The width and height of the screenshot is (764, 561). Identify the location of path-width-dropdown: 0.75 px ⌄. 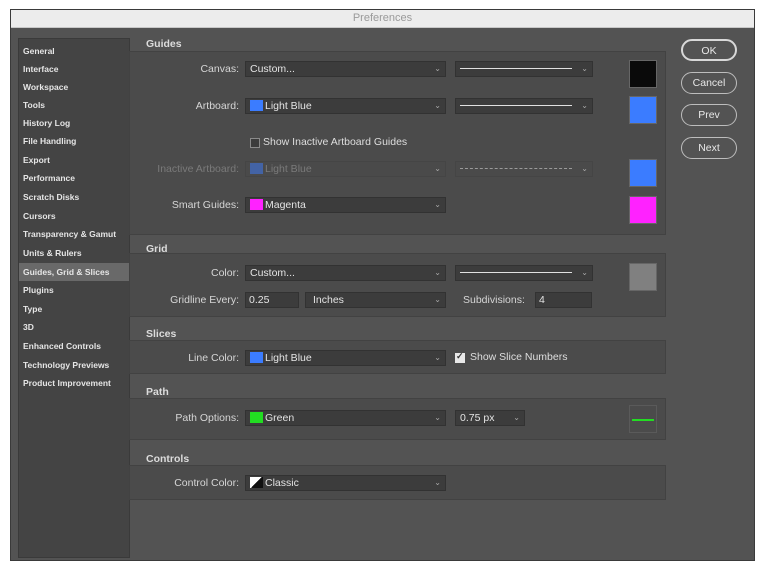
(490, 418).